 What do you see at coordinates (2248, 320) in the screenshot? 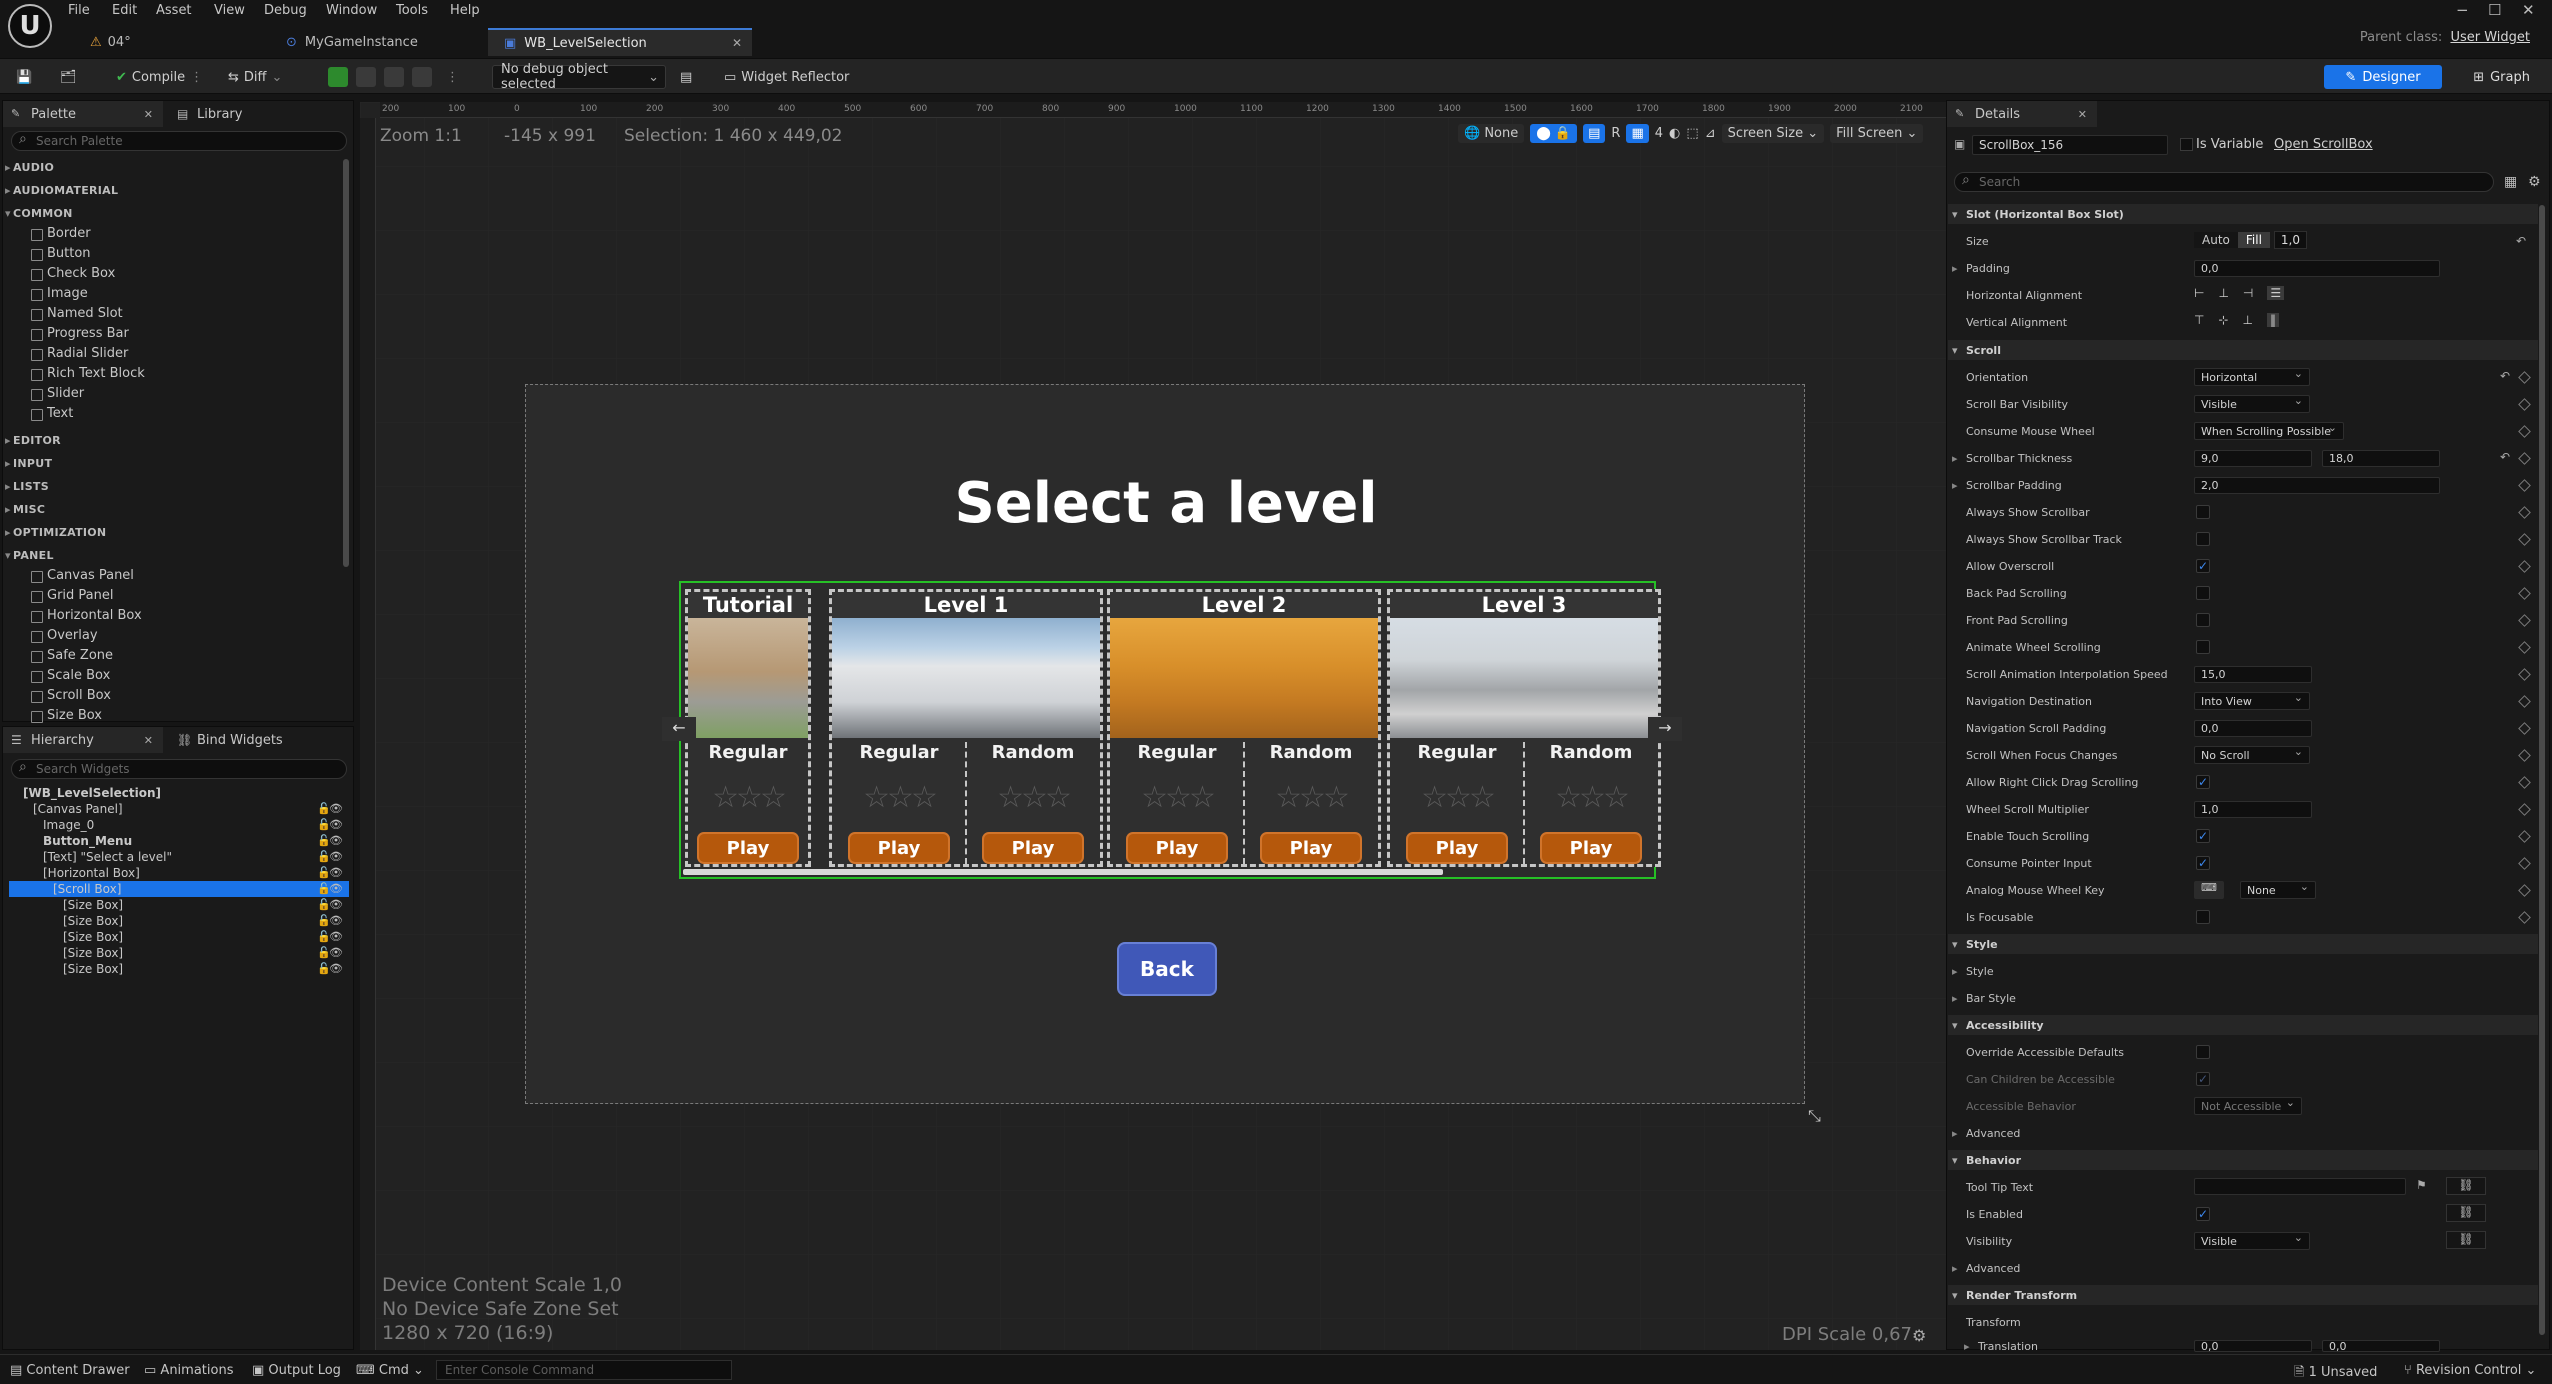
I see `align-bottom-icon: ⊥` at bounding box center [2248, 320].